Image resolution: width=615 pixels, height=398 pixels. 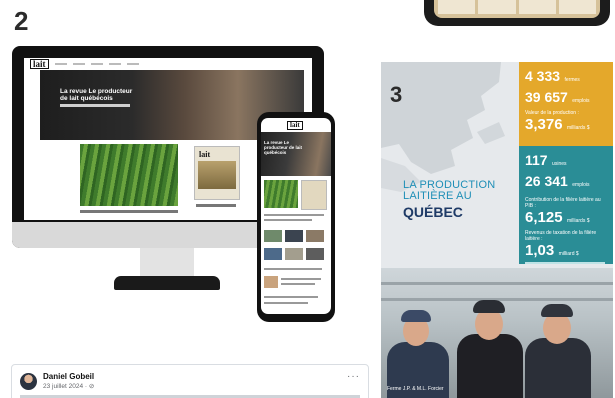 I want to click on stat-plants: 117 usines, so click(x=566, y=161).